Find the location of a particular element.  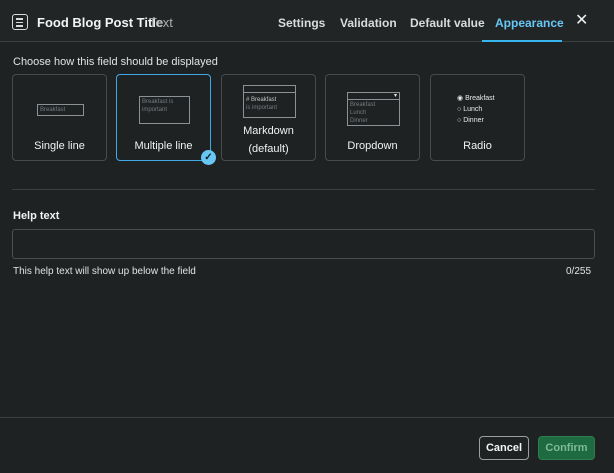

option-label: Markdown is located at coordinates (268, 131).